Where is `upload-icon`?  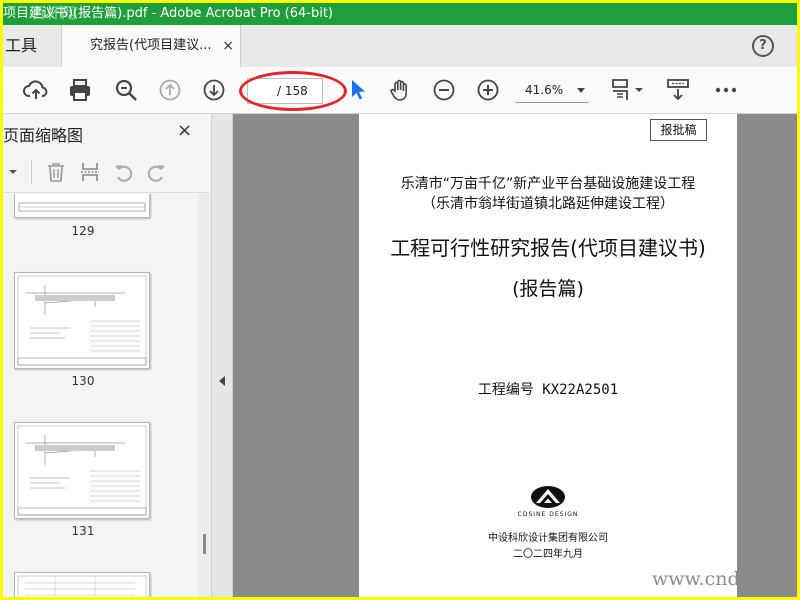 upload-icon is located at coordinates (36, 90).